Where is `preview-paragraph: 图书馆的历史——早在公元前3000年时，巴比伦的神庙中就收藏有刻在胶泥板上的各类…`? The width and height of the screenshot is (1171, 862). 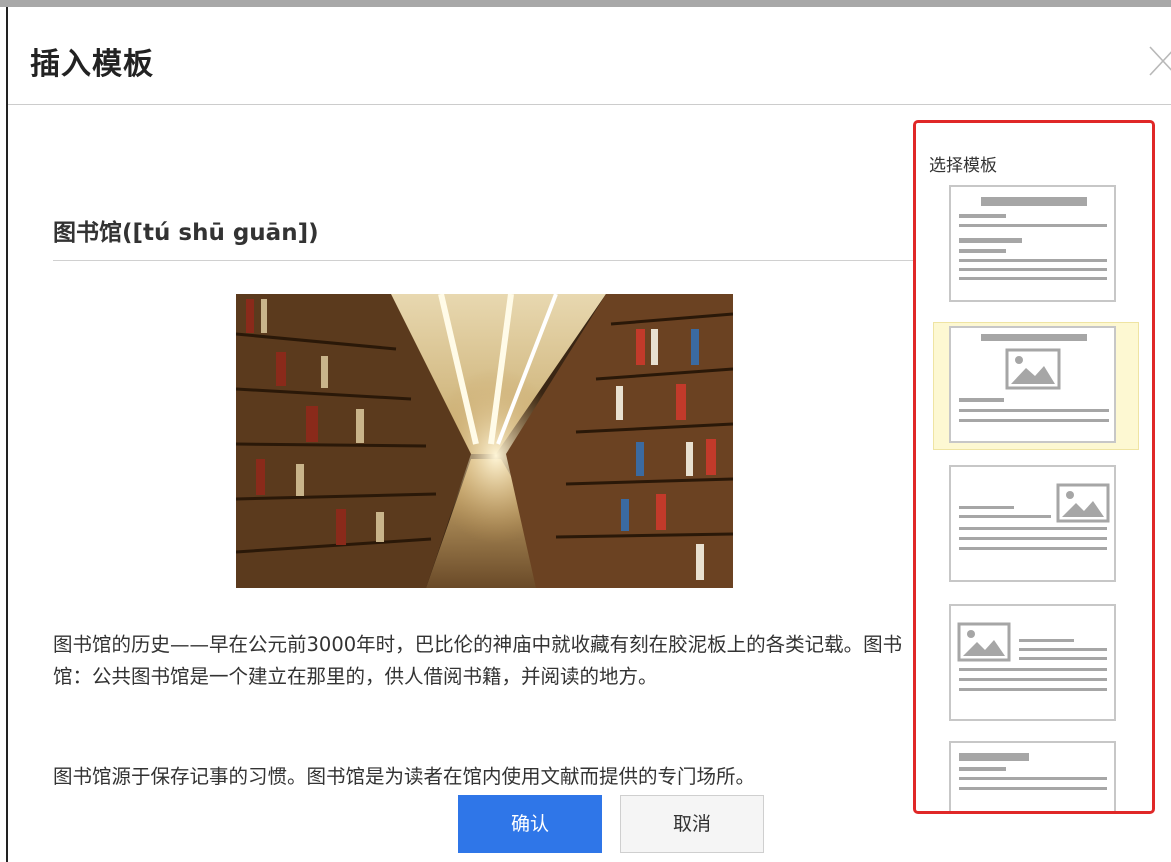
preview-paragraph: 图书馆的历史——早在公元前3000年时，巴比伦的神庙中就收藏有刻在胶泥板上的各类… is located at coordinates (478, 660).